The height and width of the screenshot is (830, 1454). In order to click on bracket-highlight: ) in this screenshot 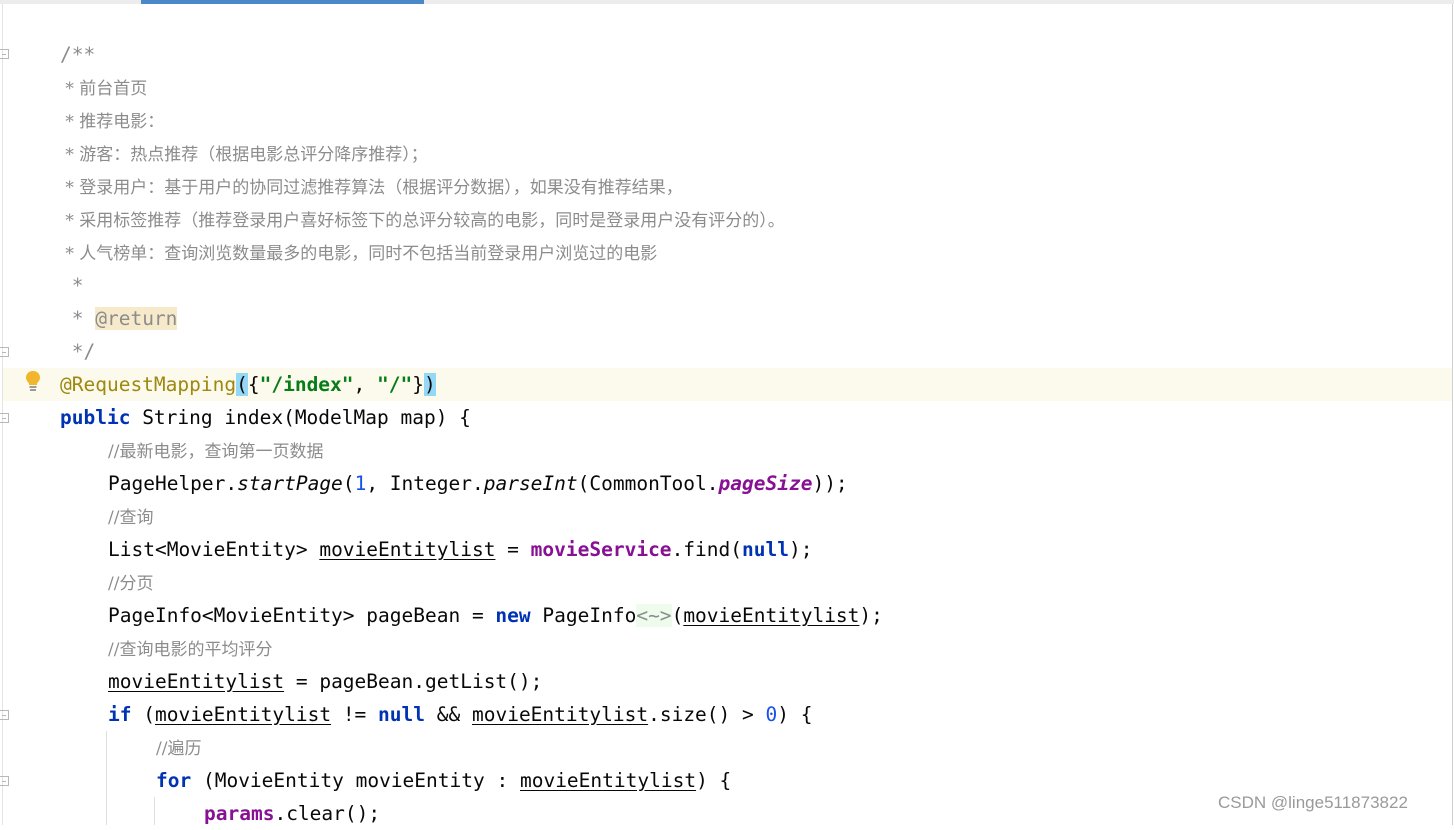, I will do `click(430, 384)`.